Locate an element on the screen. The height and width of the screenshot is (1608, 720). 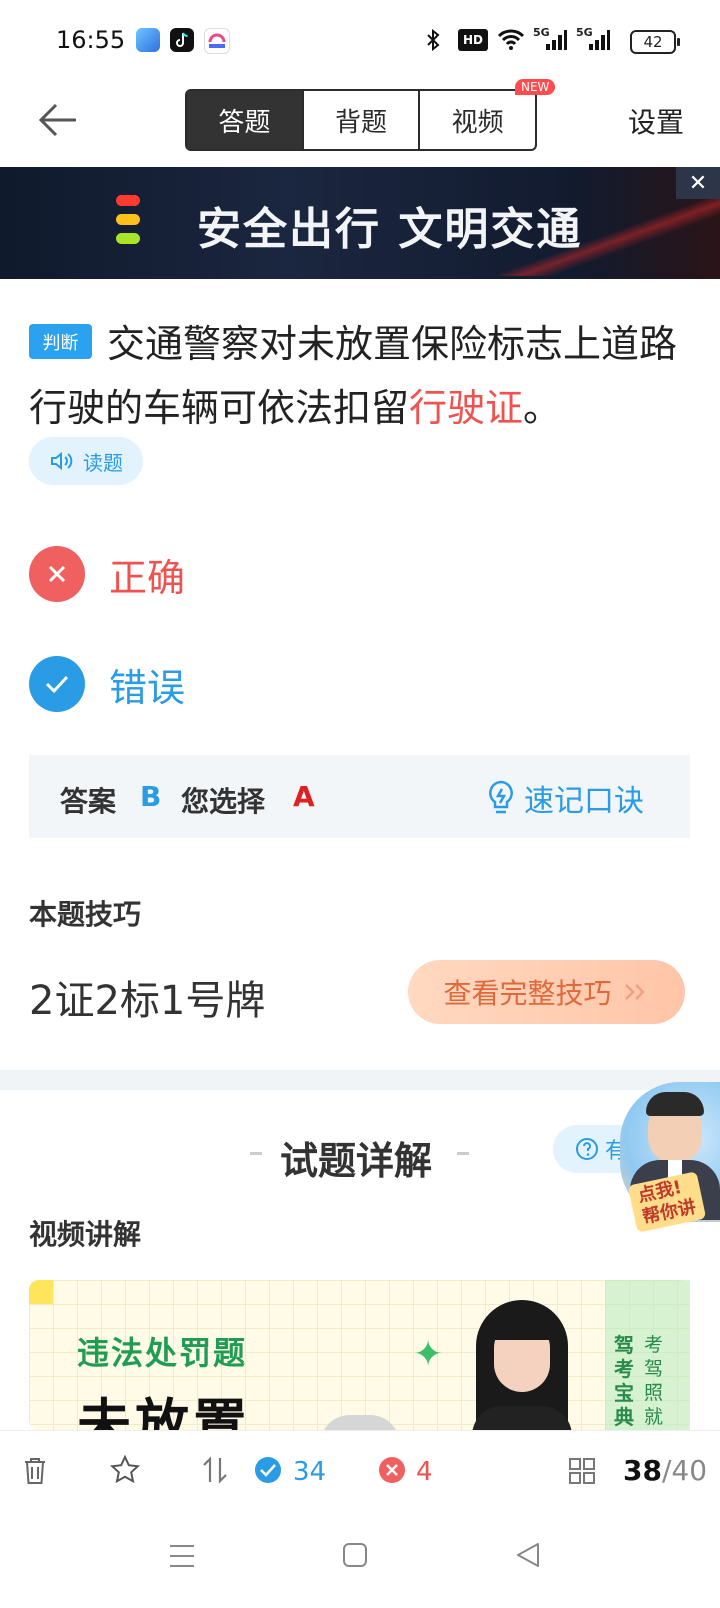
close-ad-button: ✕ is located at coordinates (698, 183).